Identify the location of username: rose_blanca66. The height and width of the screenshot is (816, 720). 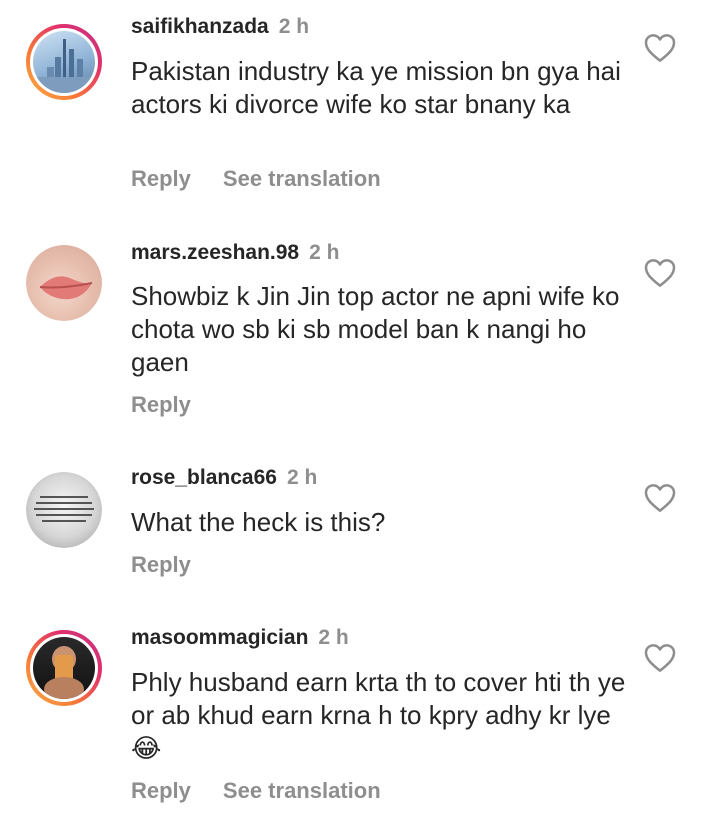
(204, 477).